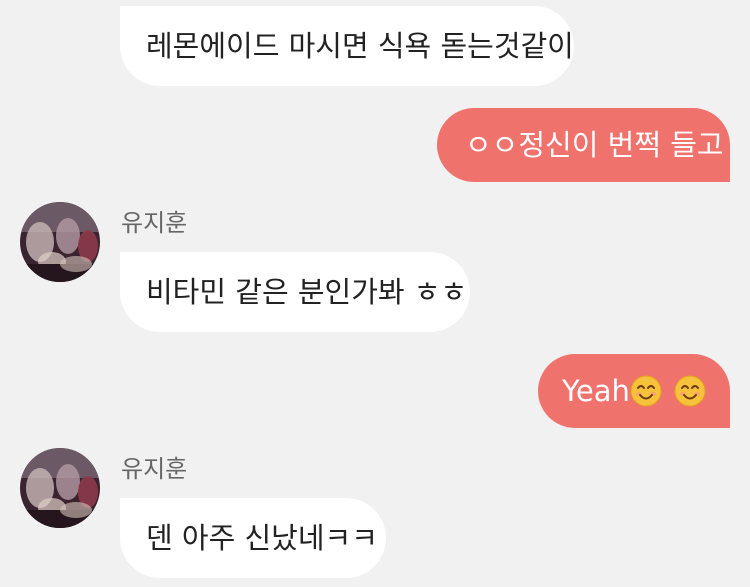 The image size is (750, 587). What do you see at coordinates (360, 45) in the screenshot?
I see `message-text: 레몬에이드 마시면 식욕 돋는것같이` at bounding box center [360, 45].